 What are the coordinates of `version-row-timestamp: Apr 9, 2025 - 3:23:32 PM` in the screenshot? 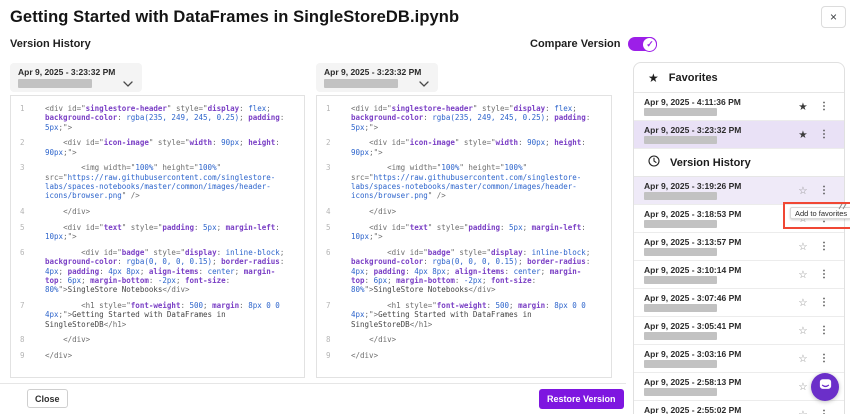 It's located at (693, 130).